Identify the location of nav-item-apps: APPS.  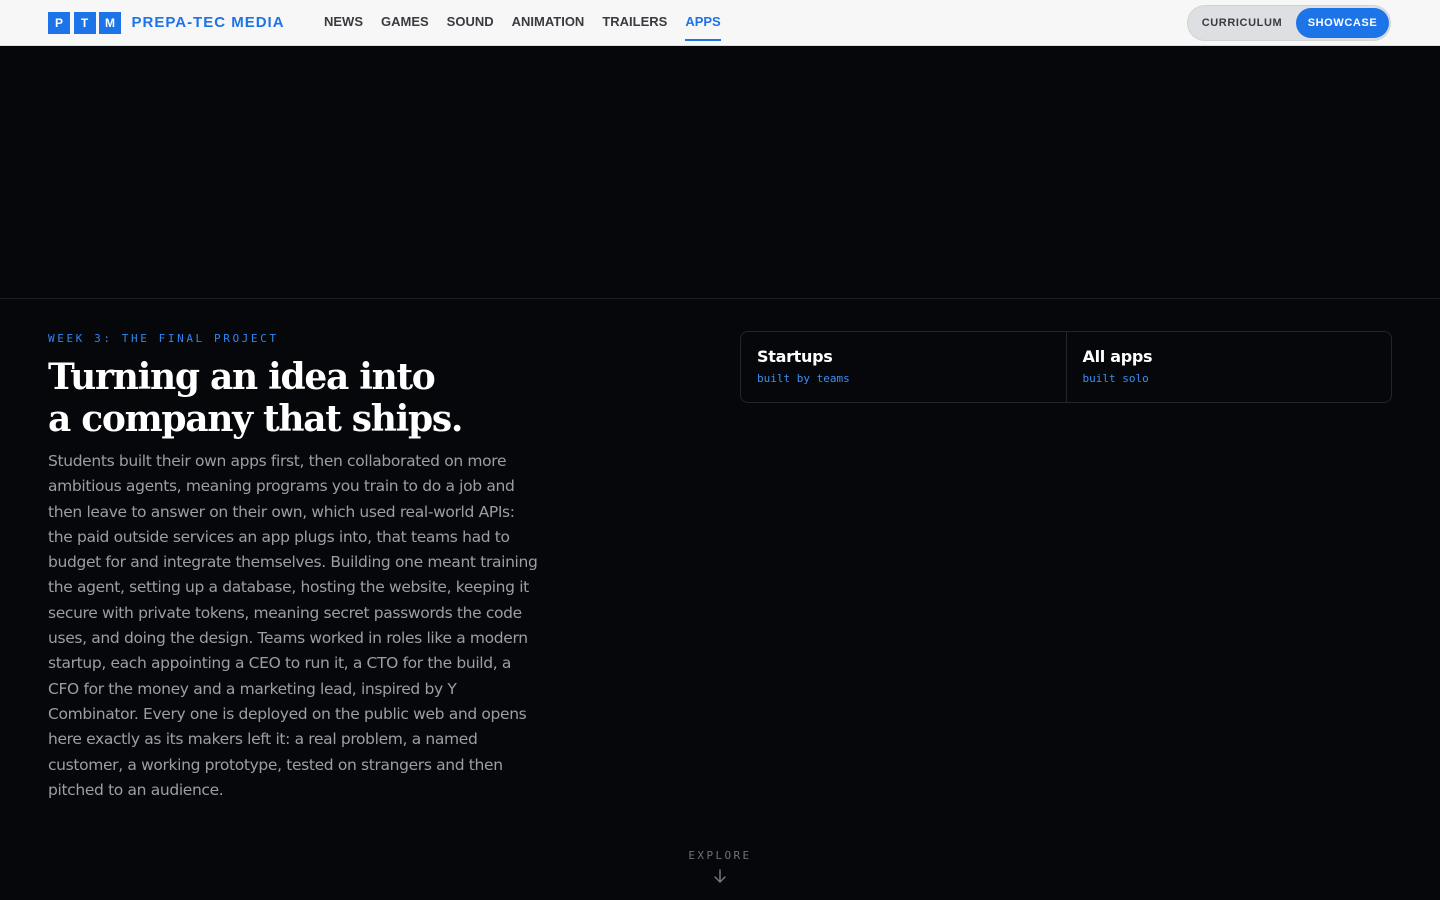
(703, 20).